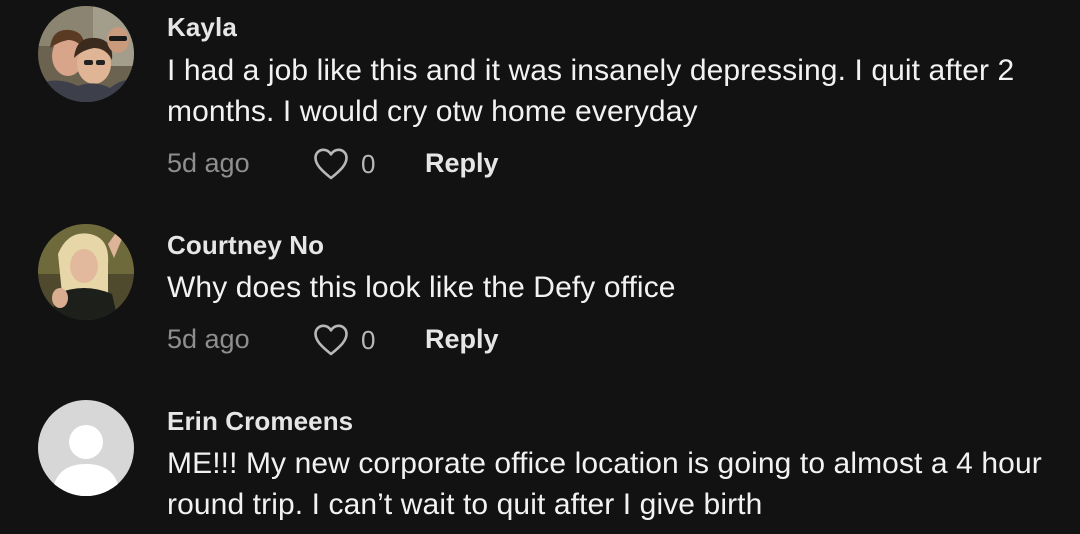 Image resolution: width=1080 pixels, height=534 pixels. Describe the element at coordinates (260, 421) in the screenshot. I see `comment-username: Erin Cromeens` at that location.